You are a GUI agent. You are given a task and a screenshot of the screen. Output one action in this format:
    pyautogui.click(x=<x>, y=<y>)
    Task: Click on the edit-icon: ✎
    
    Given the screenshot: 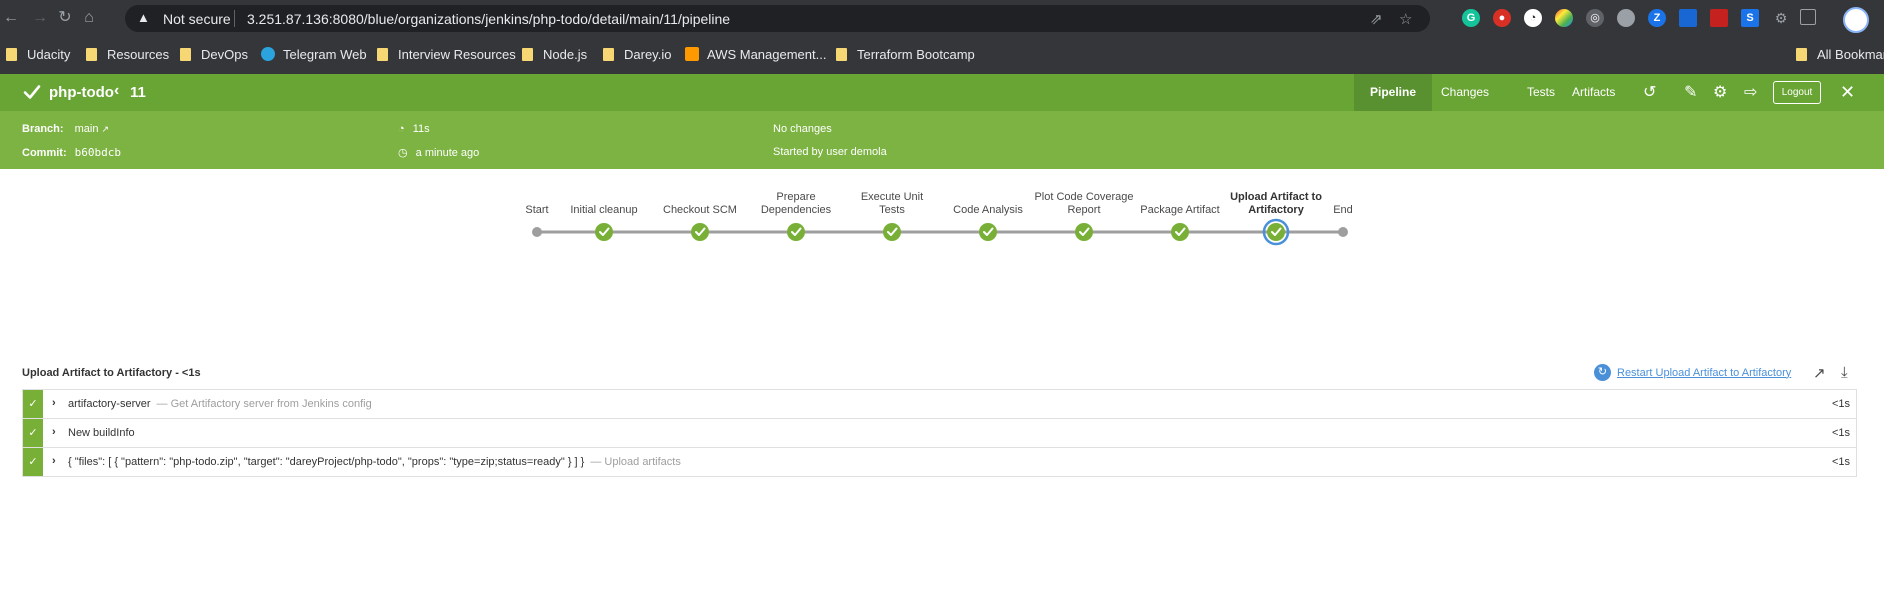 What is the action you would take?
    pyautogui.click(x=1690, y=92)
    